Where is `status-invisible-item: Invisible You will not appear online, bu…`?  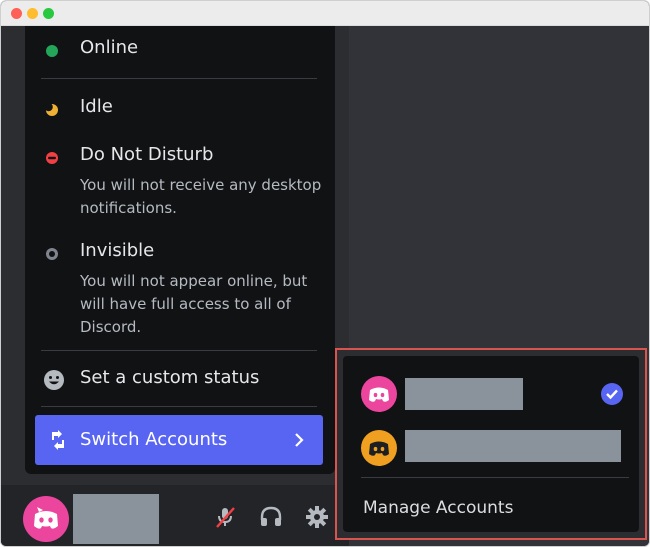 status-invisible-item: Invisible You will not appear online, bu… is located at coordinates (185, 290).